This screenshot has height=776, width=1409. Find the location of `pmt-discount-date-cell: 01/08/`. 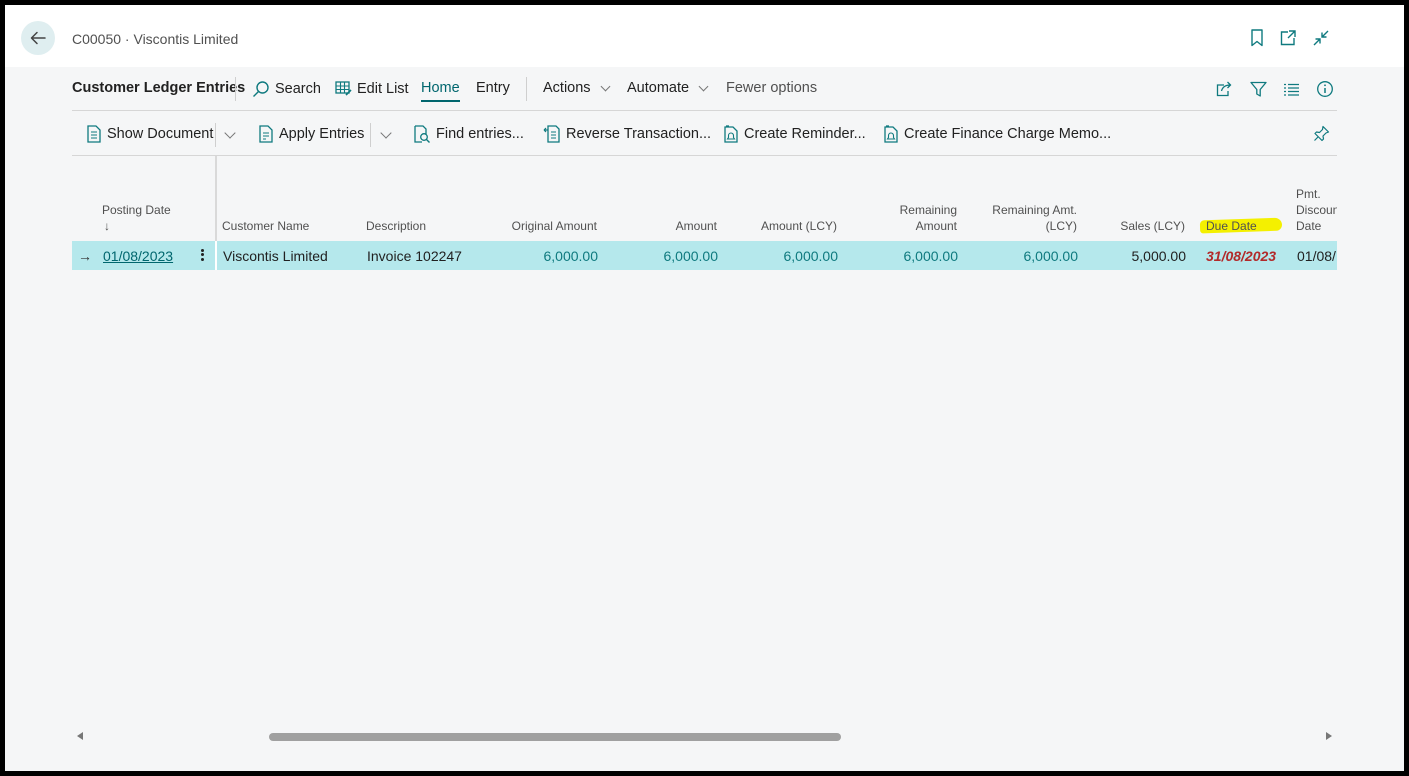

pmt-discount-date-cell: 01/08/ is located at coordinates (1316, 256).